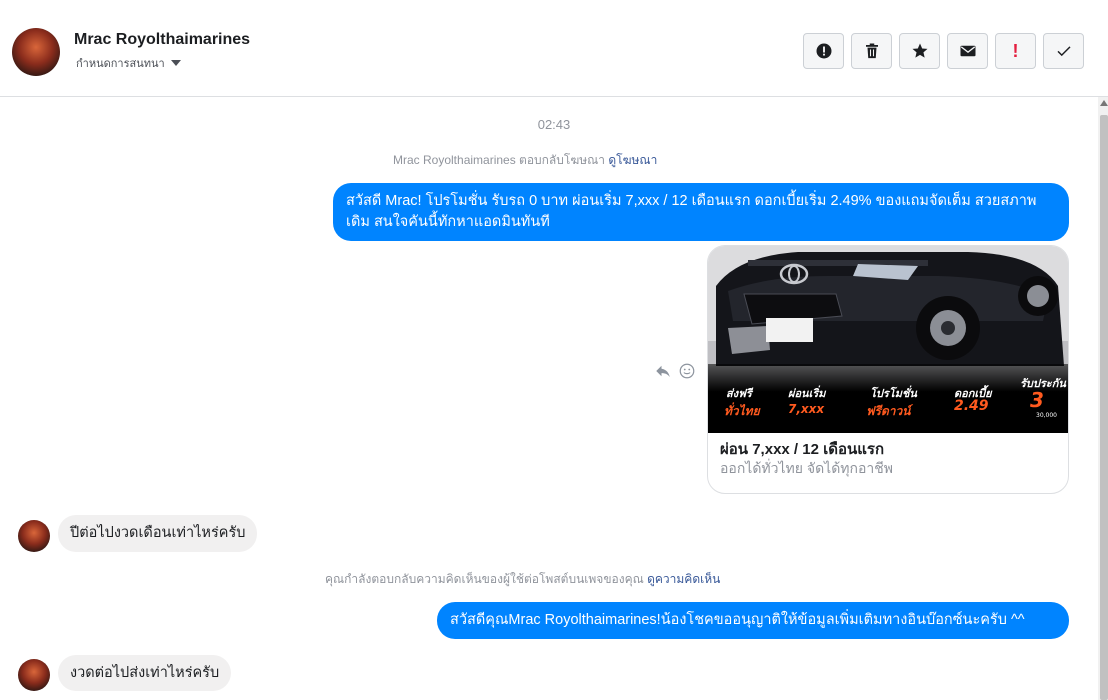 This screenshot has width=1108, height=700. I want to click on contact-avatar, so click(36, 52).